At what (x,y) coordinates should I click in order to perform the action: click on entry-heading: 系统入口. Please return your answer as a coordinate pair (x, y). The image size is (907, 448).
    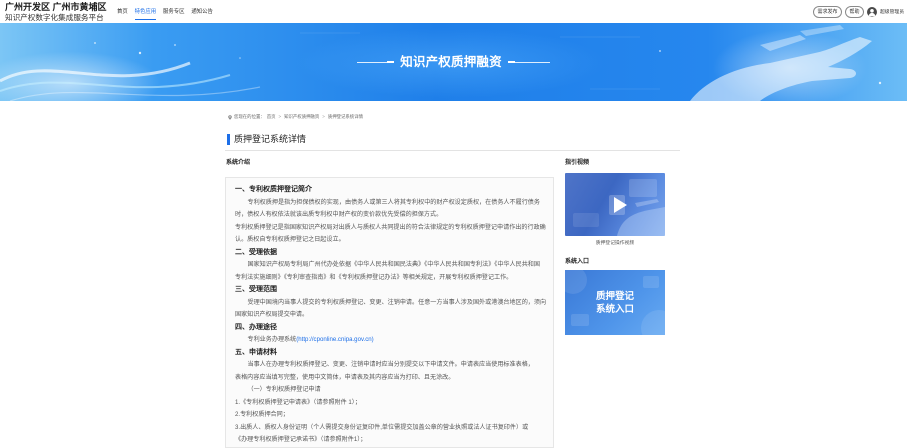
    Looking at the image, I should click on (577, 261).